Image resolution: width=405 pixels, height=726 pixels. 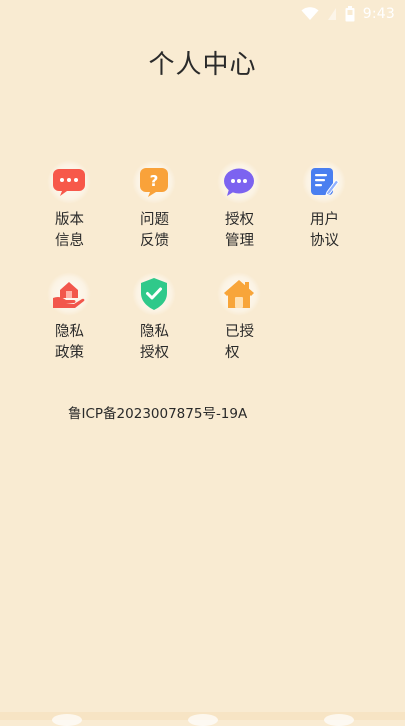 I want to click on message-dots-icon, so click(x=239, y=182).